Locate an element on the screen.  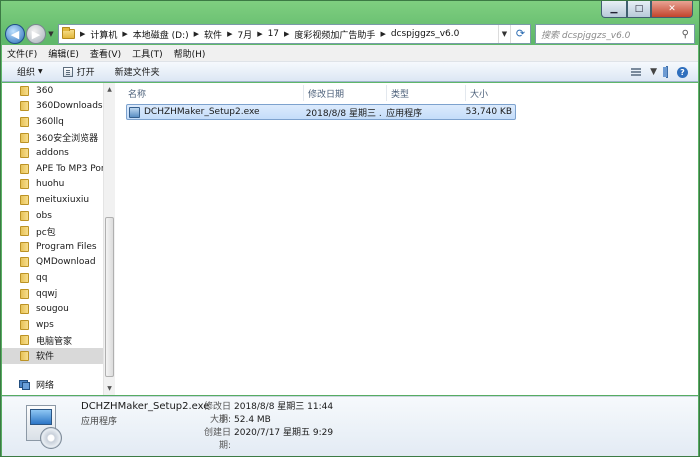
menu-file: 文件(F) is located at coordinates (22, 53).